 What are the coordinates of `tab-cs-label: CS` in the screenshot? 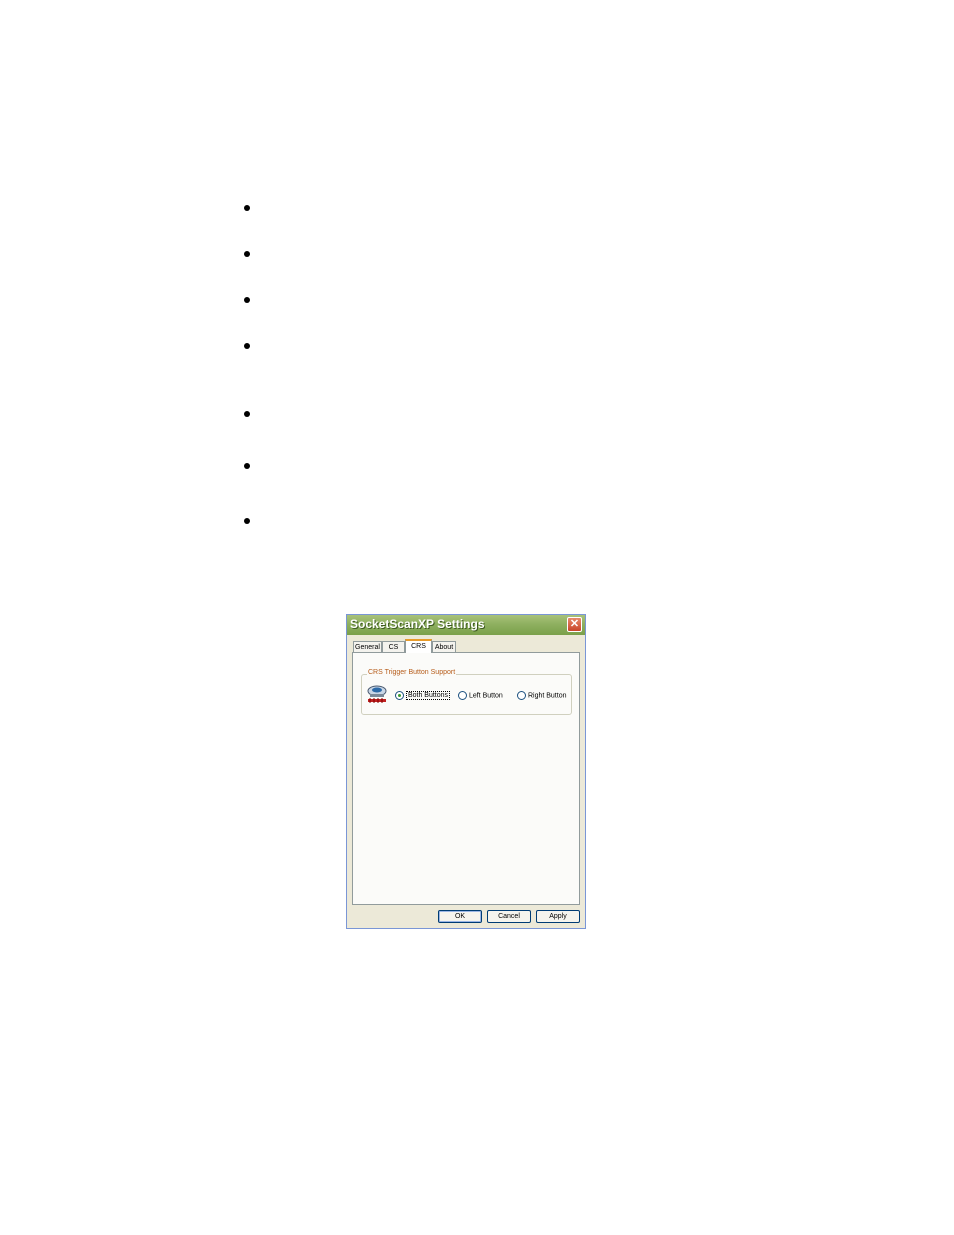 It's located at (393, 647).